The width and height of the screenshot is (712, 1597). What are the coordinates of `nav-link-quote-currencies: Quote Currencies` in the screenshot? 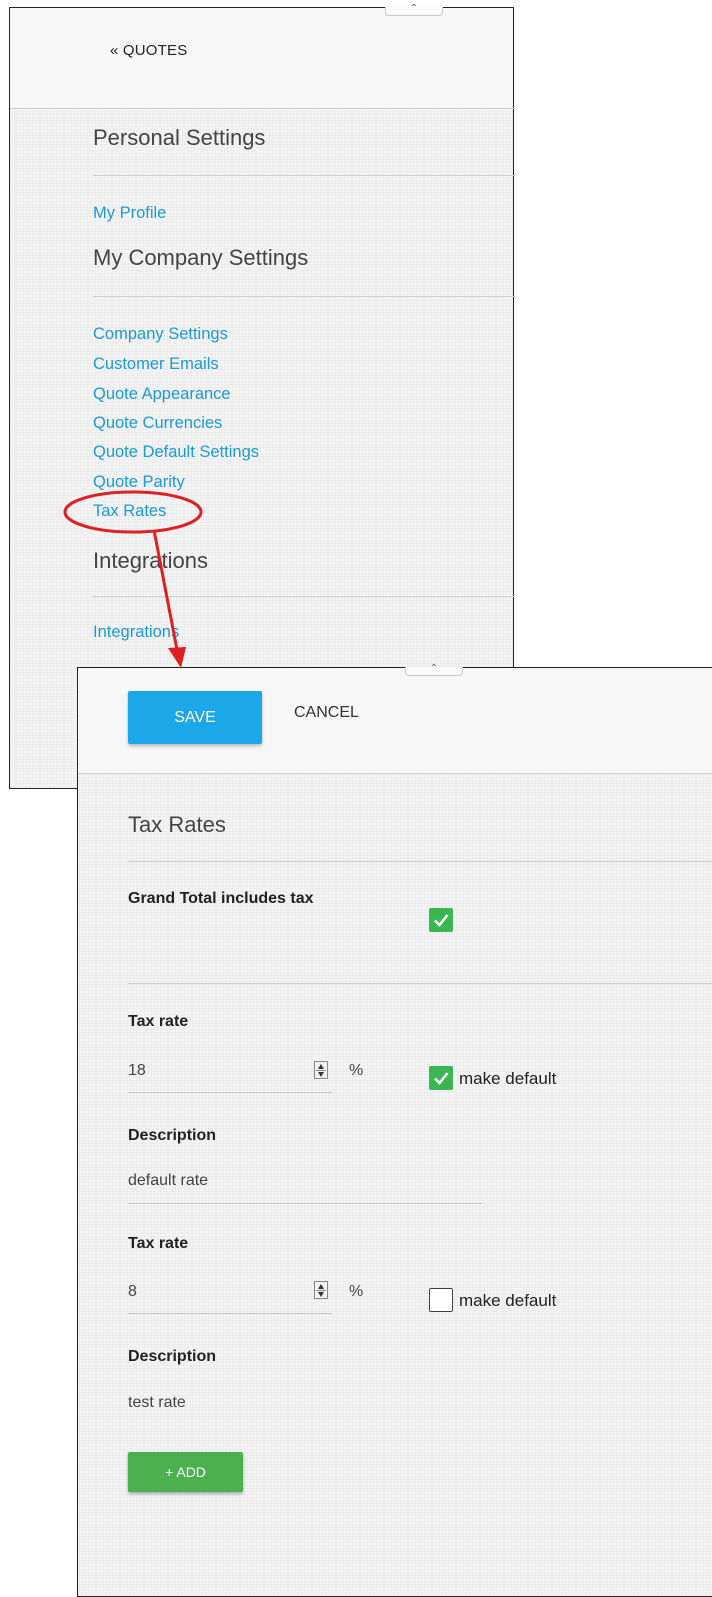 It's located at (157, 423).